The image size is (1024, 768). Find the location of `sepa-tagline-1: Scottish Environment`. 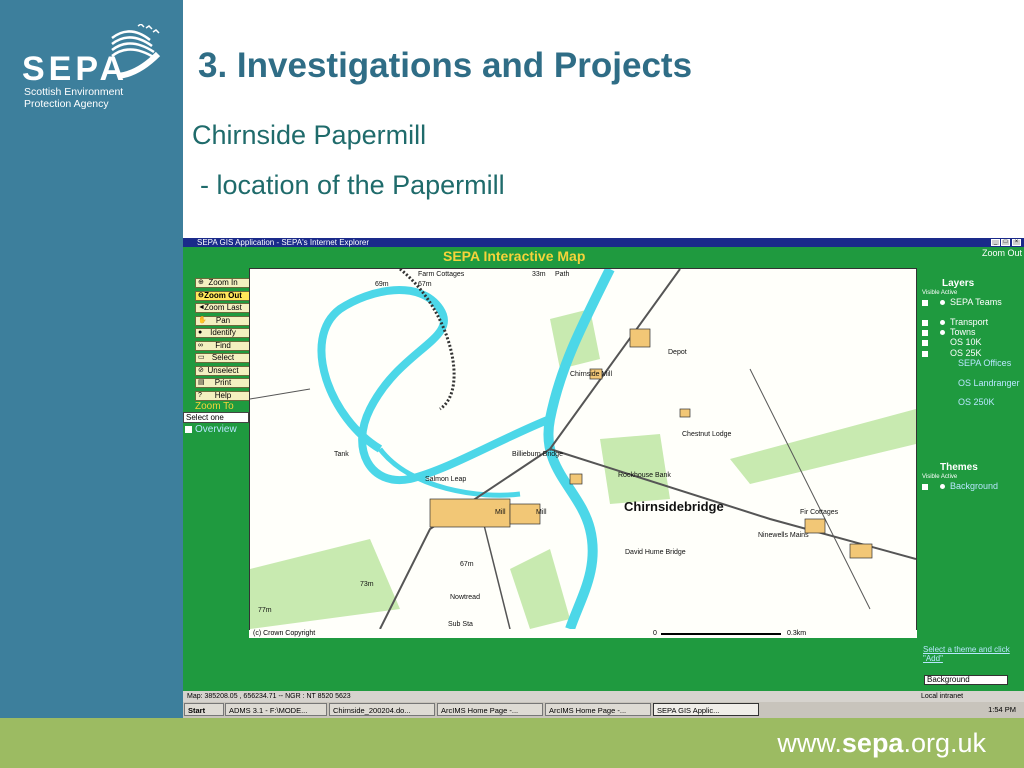

sepa-tagline-1: Scottish Environment is located at coordinates (74, 92).